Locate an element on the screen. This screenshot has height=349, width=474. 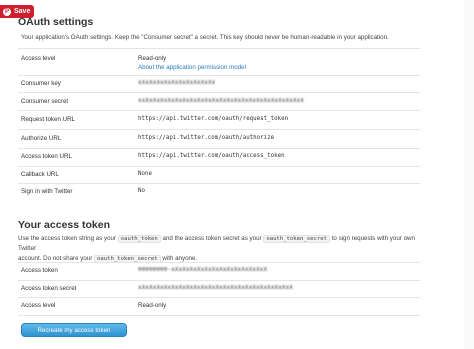
row-label: Access token URL is located at coordinates (46, 156).